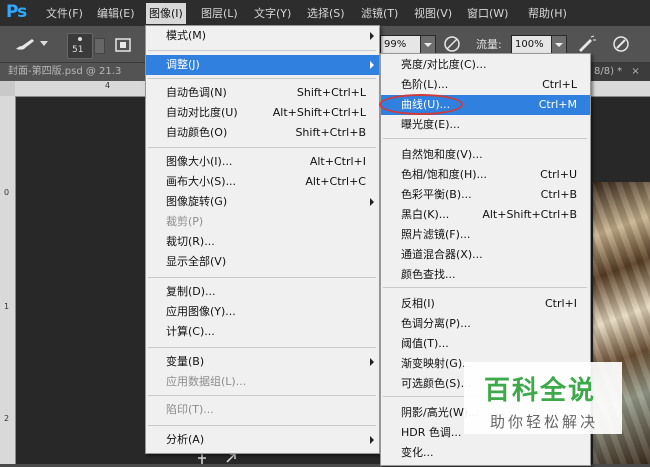  What do you see at coordinates (262, 362) in the screenshot?
I see `image-menu-item: 变量(B)` at bounding box center [262, 362].